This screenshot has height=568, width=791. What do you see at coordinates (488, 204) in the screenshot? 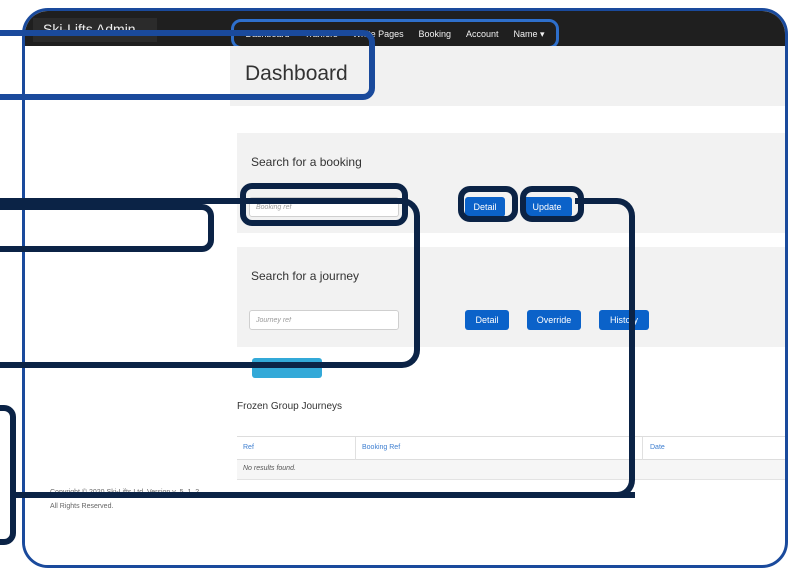
I see `callout-detail-button` at bounding box center [488, 204].